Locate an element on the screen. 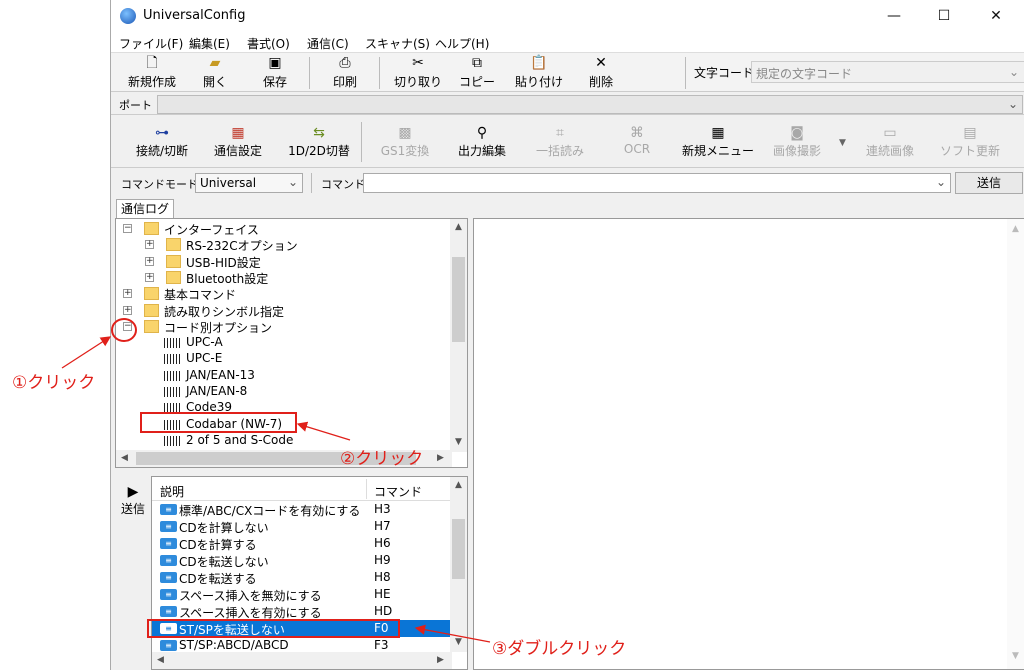 The height and width of the screenshot is (670, 1024). annotation-step3: ③ダブルクリック is located at coordinates (559, 649).